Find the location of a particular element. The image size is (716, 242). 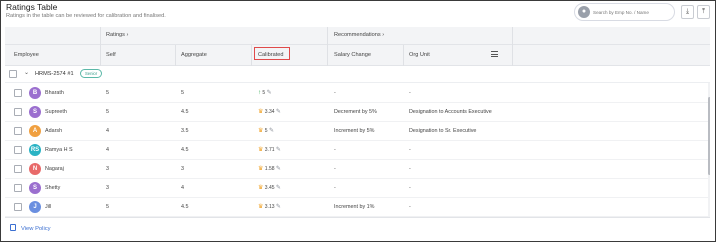

col-org-unit: Org Unit is located at coordinates (419, 55).